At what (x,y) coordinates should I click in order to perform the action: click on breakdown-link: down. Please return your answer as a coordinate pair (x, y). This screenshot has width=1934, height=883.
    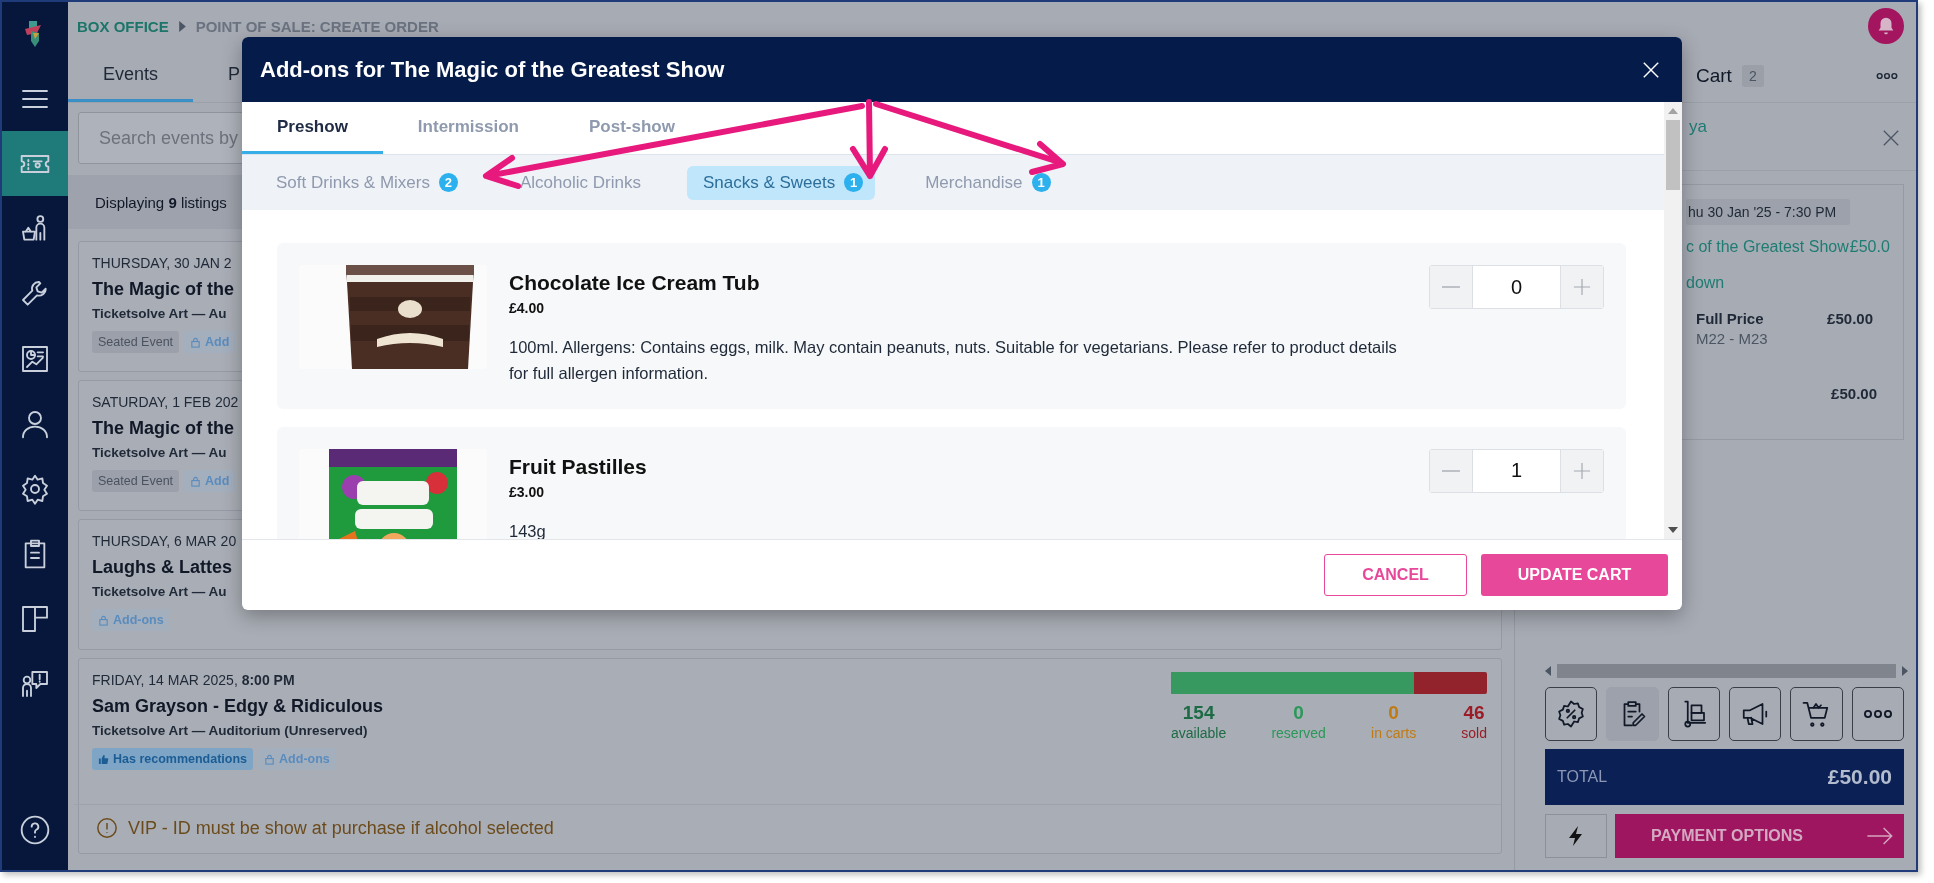
    Looking at the image, I should click on (1794, 283).